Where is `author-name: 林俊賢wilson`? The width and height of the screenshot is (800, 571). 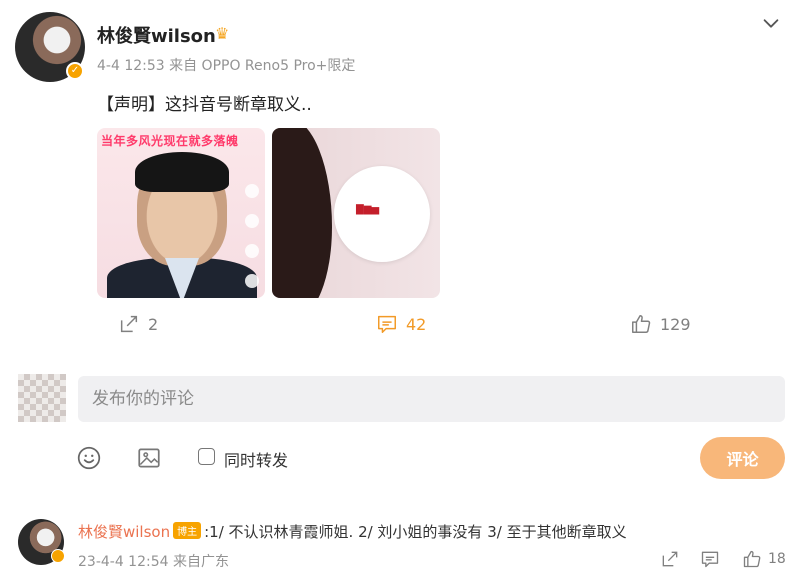 author-name: 林俊賢wilson is located at coordinates (156, 35).